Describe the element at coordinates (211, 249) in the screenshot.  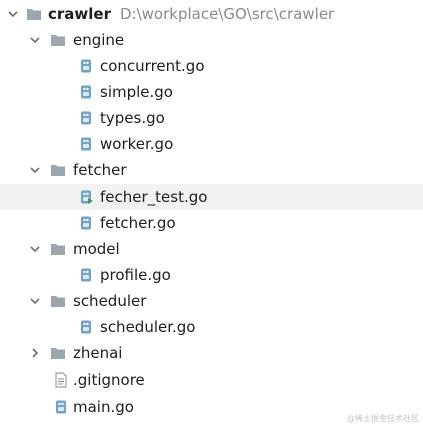
I see `tree-node-model: model` at that location.